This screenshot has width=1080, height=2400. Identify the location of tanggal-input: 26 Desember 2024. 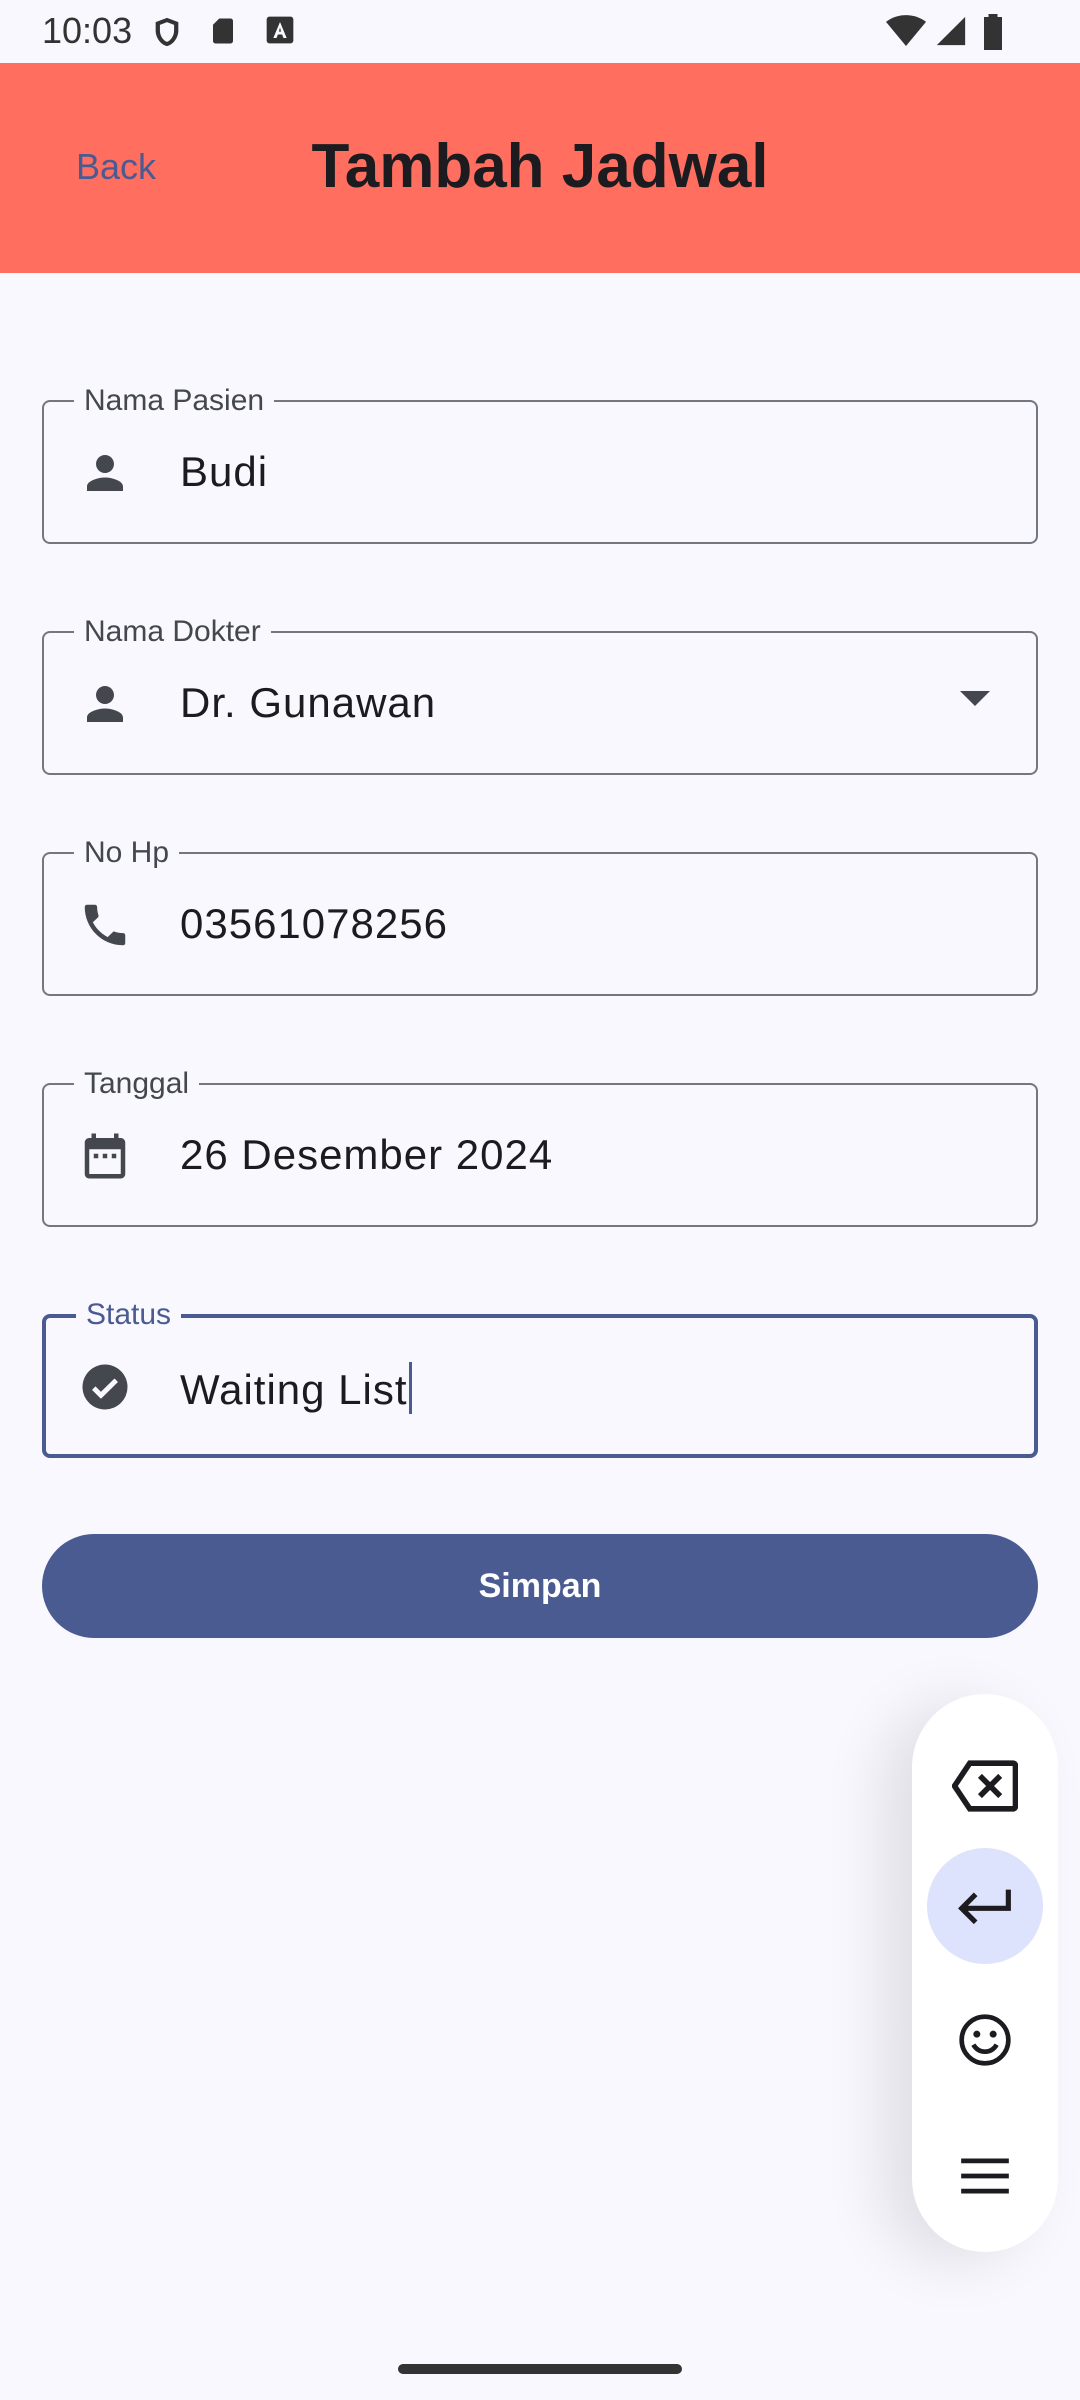
(366, 1155).